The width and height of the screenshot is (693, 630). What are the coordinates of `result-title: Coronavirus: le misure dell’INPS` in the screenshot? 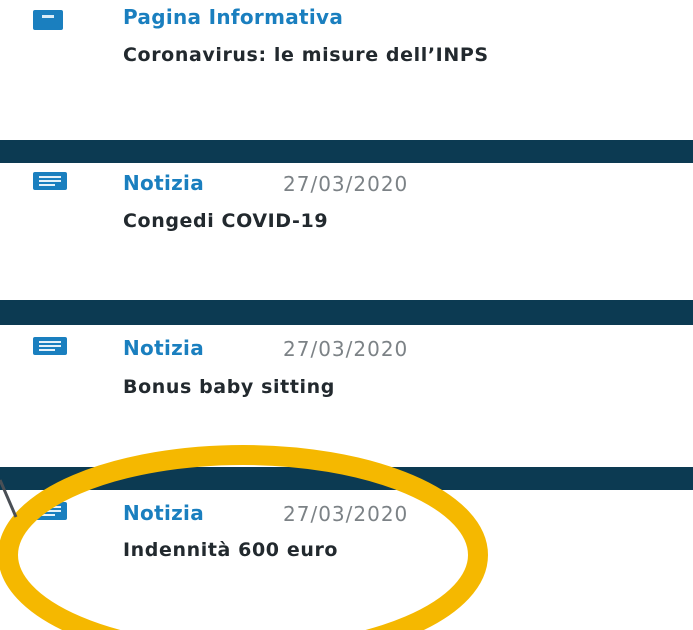 It's located at (306, 55).